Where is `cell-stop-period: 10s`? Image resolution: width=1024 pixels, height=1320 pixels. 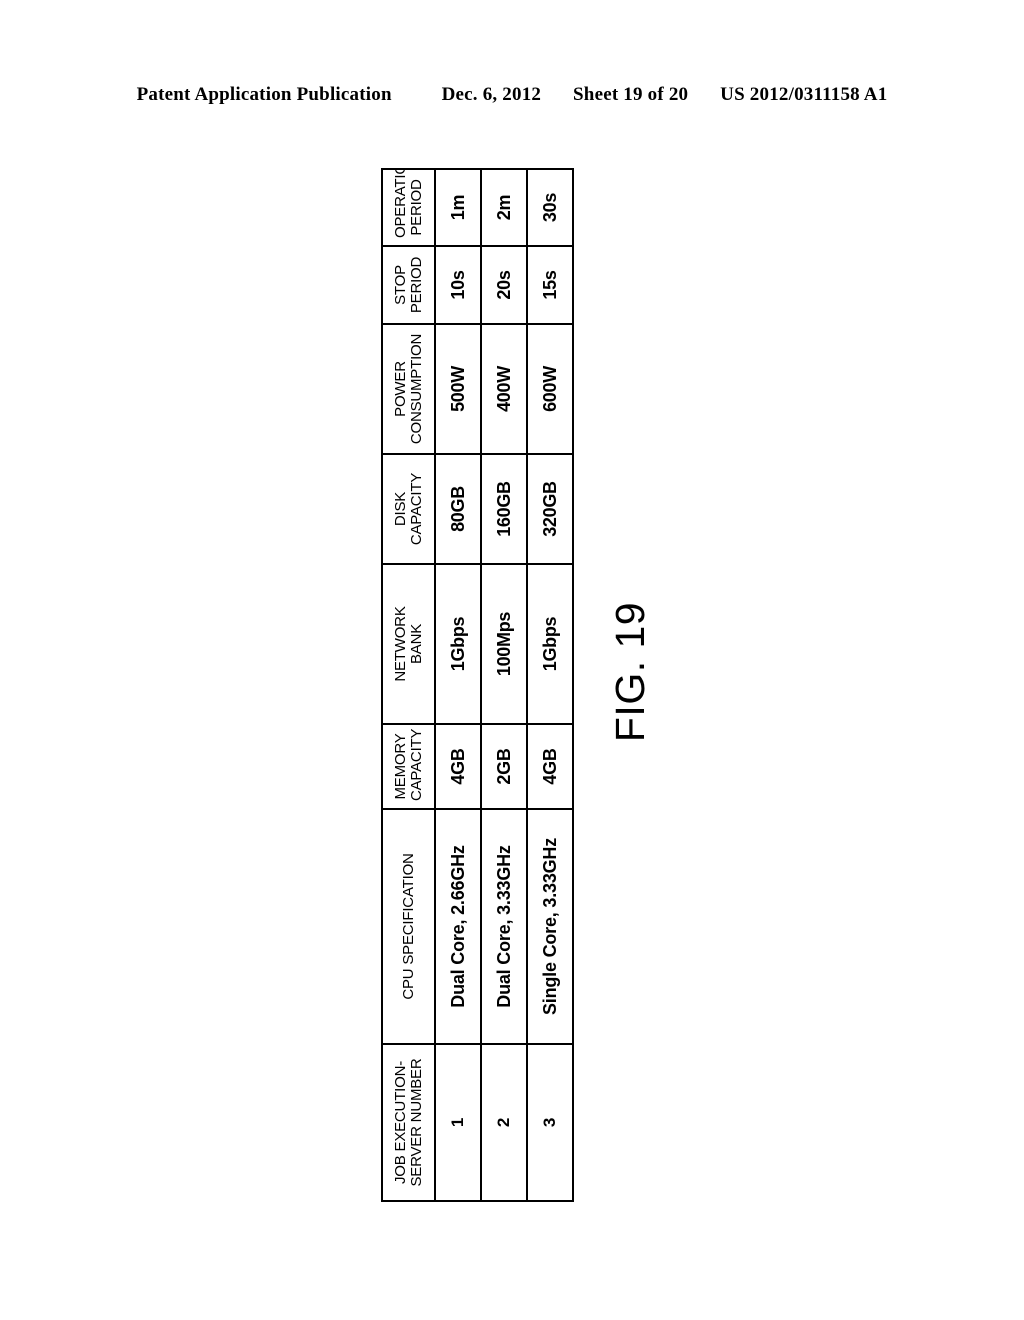
cell-stop-period: 10s is located at coordinates (458, 285).